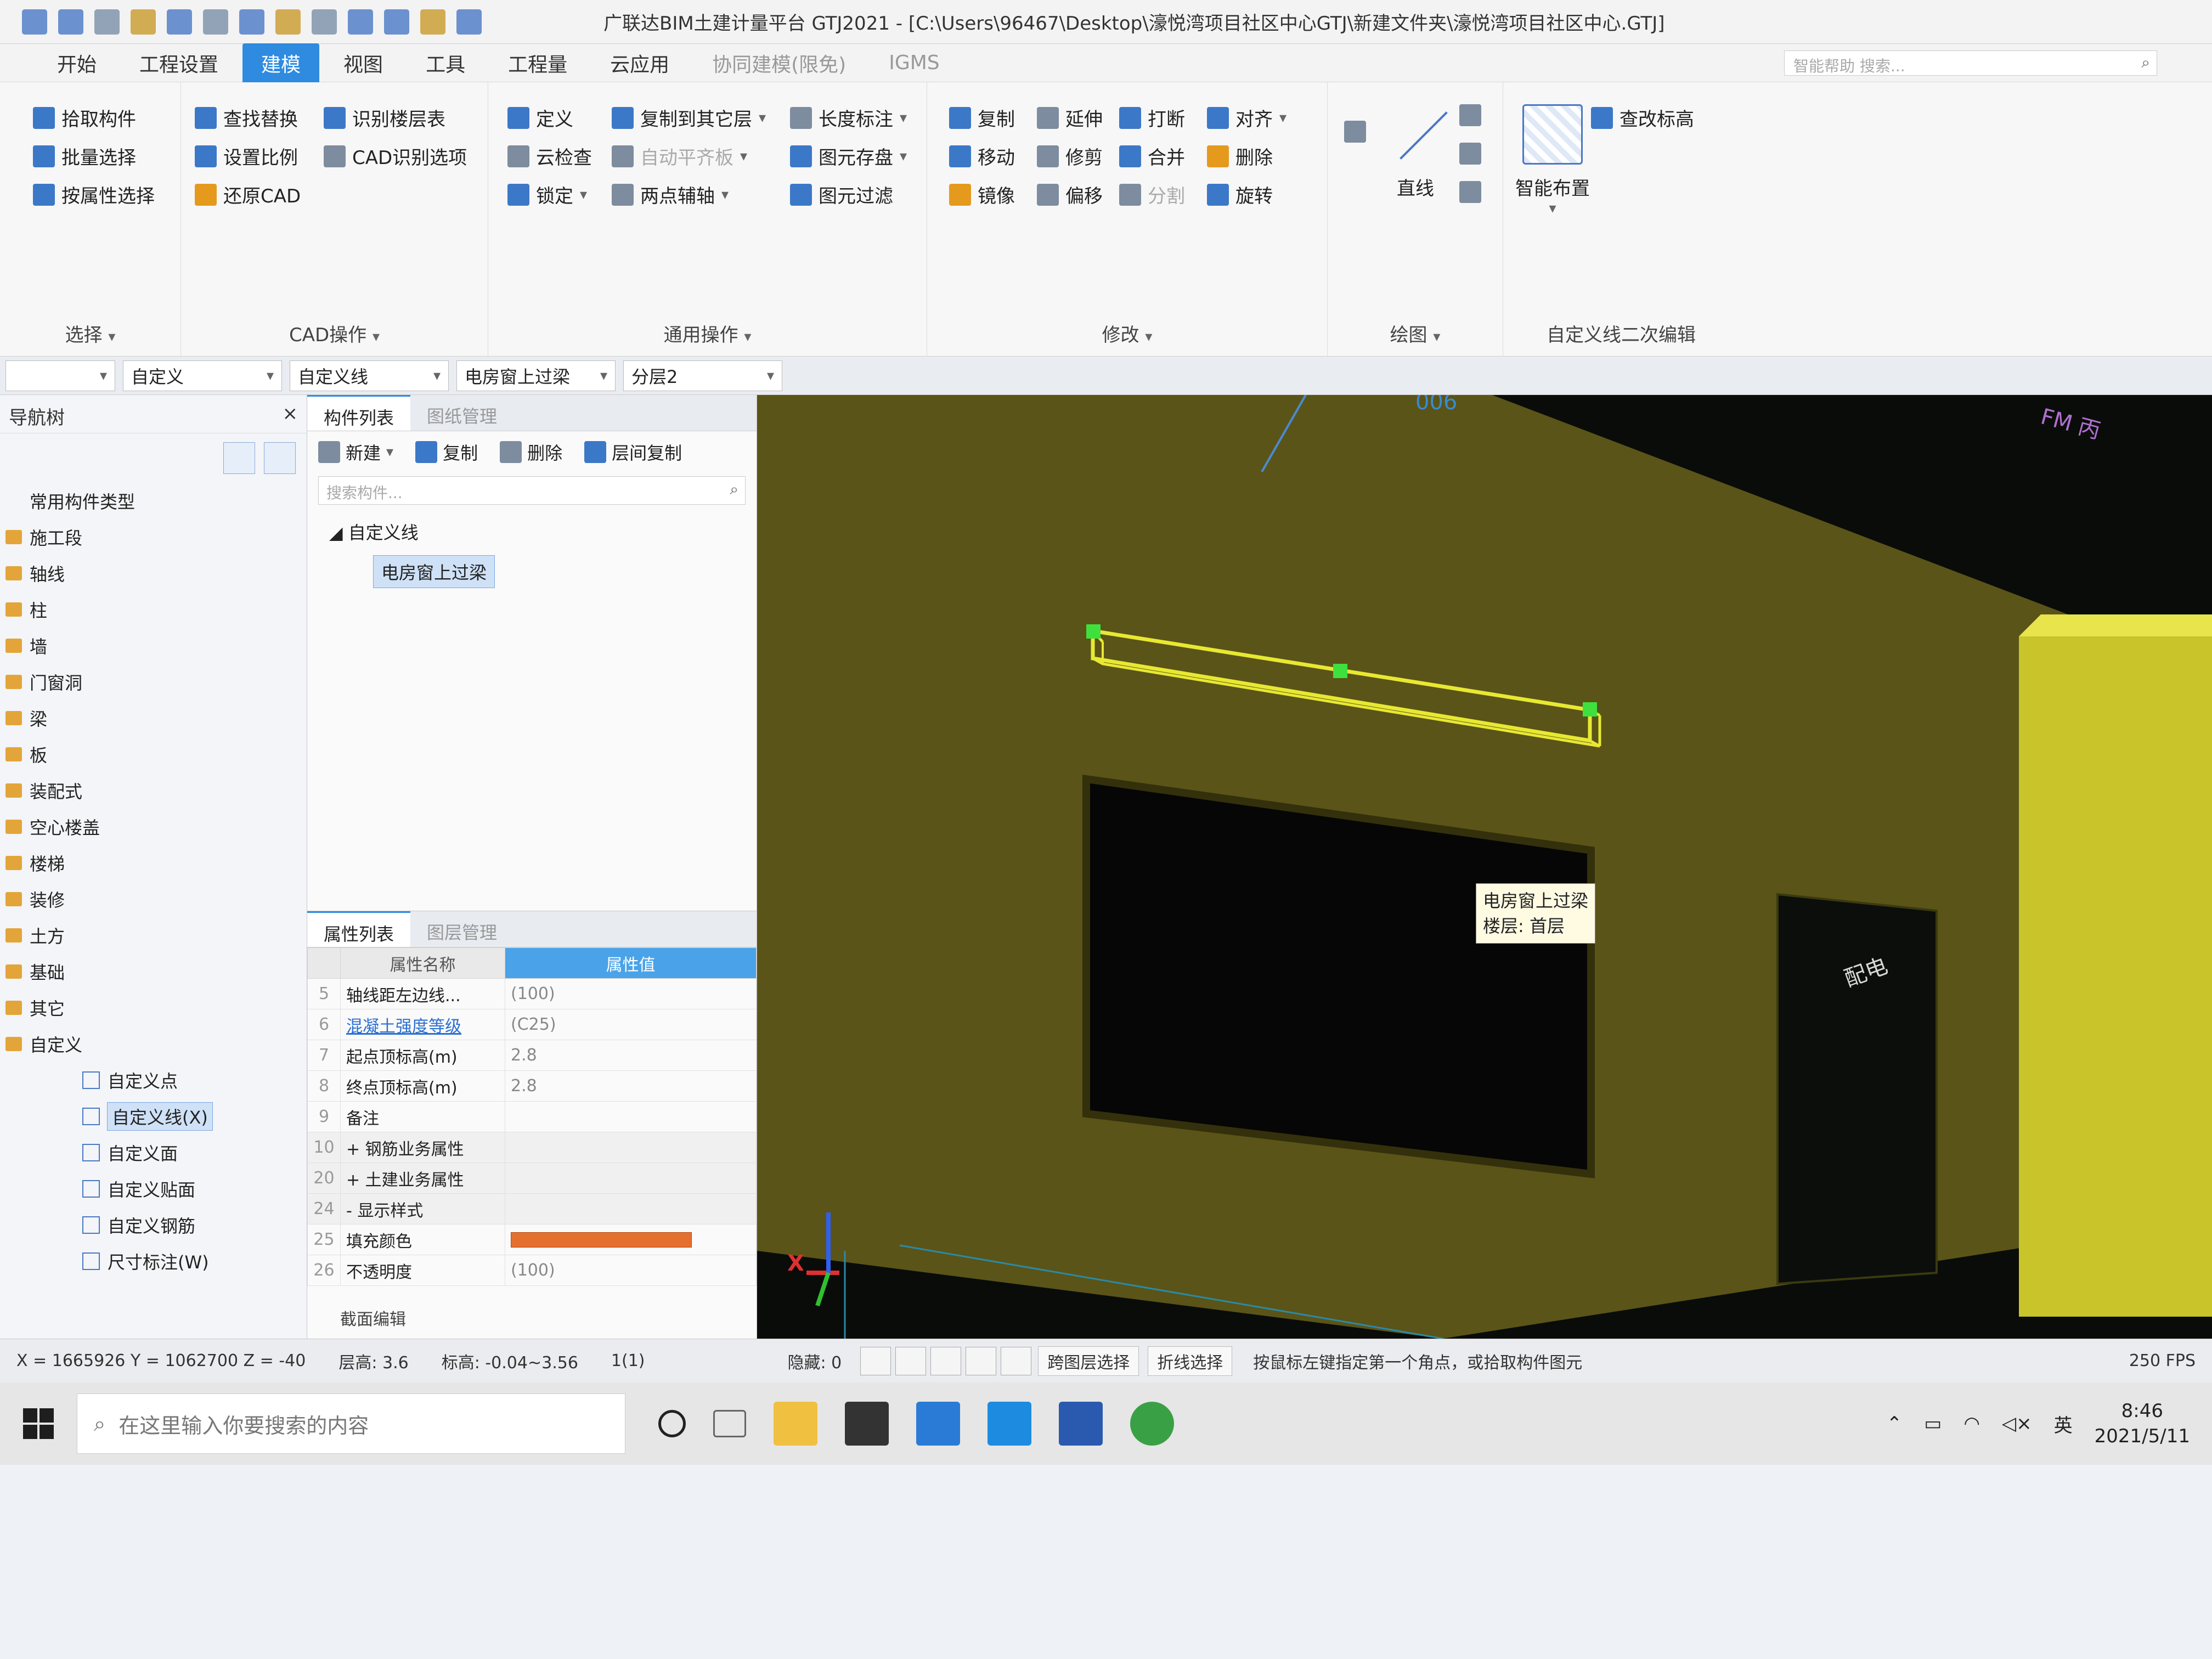  What do you see at coordinates (982, 195) in the screenshot?
I see `mirror-button: 镜像` at bounding box center [982, 195].